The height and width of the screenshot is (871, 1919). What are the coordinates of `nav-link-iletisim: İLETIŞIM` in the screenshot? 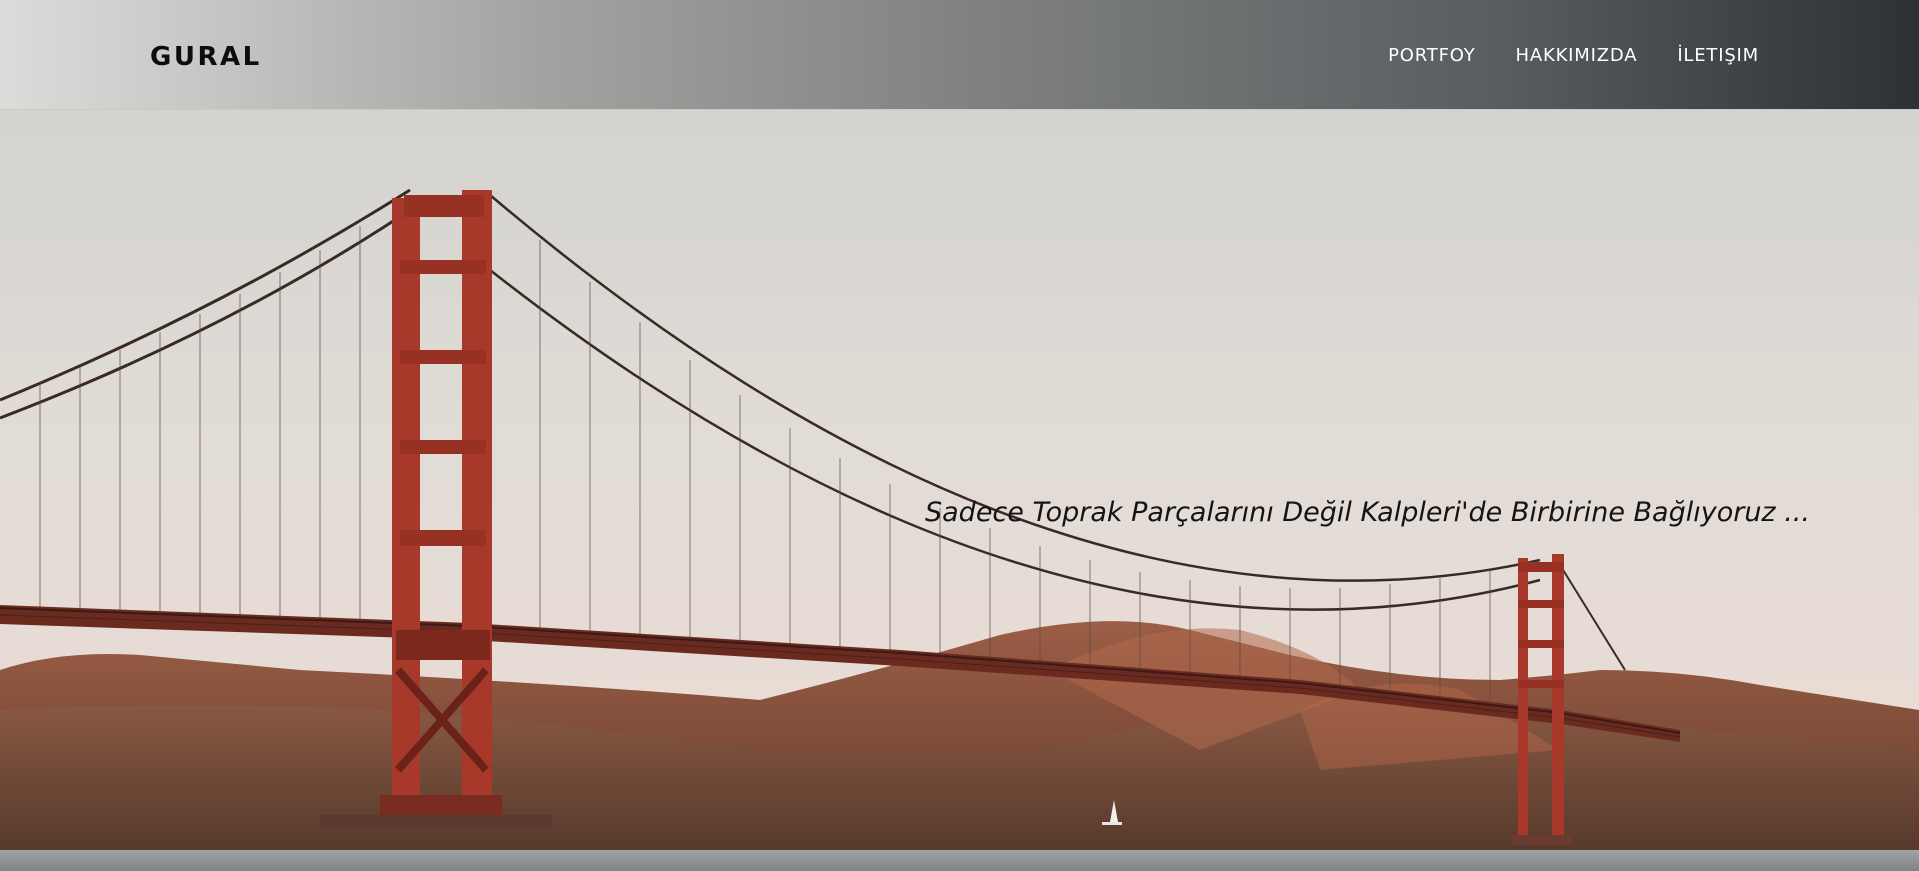 It's located at (1718, 56).